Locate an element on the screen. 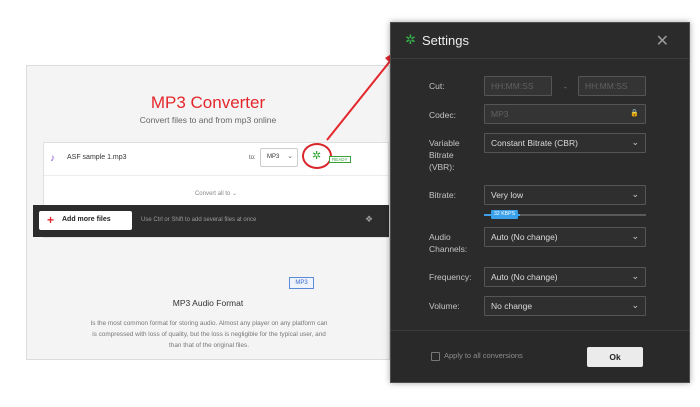  settings-title: Settings is located at coordinates (445, 40).